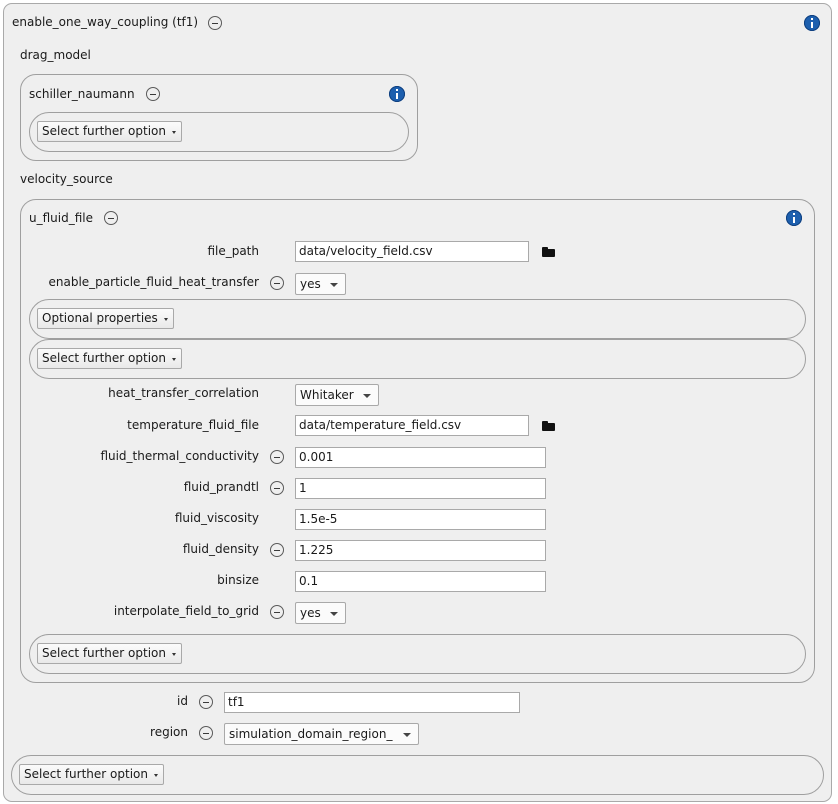 This screenshot has height=804, width=838. I want to click on file-path-label: file_path, so click(233, 251).